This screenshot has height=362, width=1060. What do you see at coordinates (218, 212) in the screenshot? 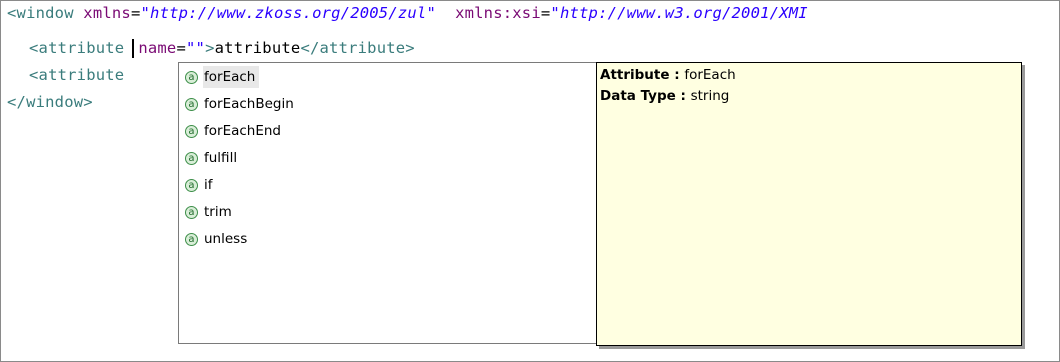
I see `proposal-label: trim` at bounding box center [218, 212].